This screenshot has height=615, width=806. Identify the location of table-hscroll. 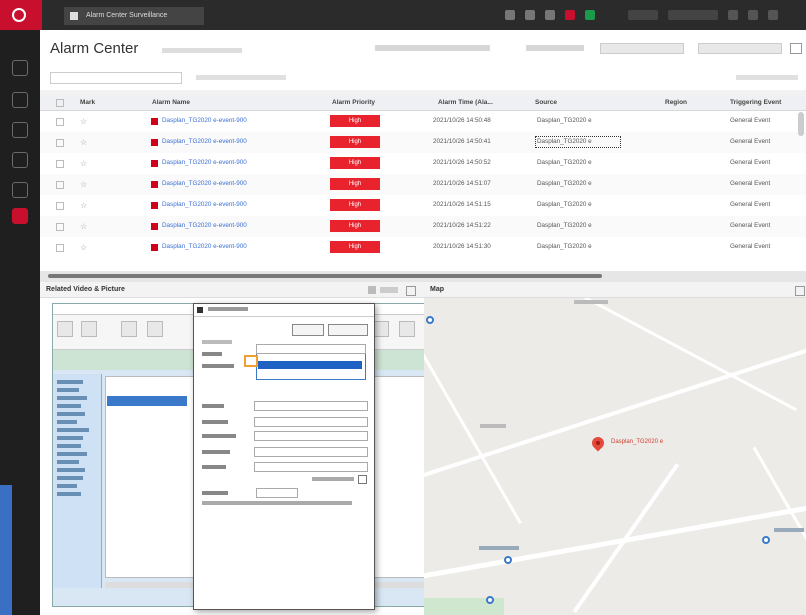
(325, 276).